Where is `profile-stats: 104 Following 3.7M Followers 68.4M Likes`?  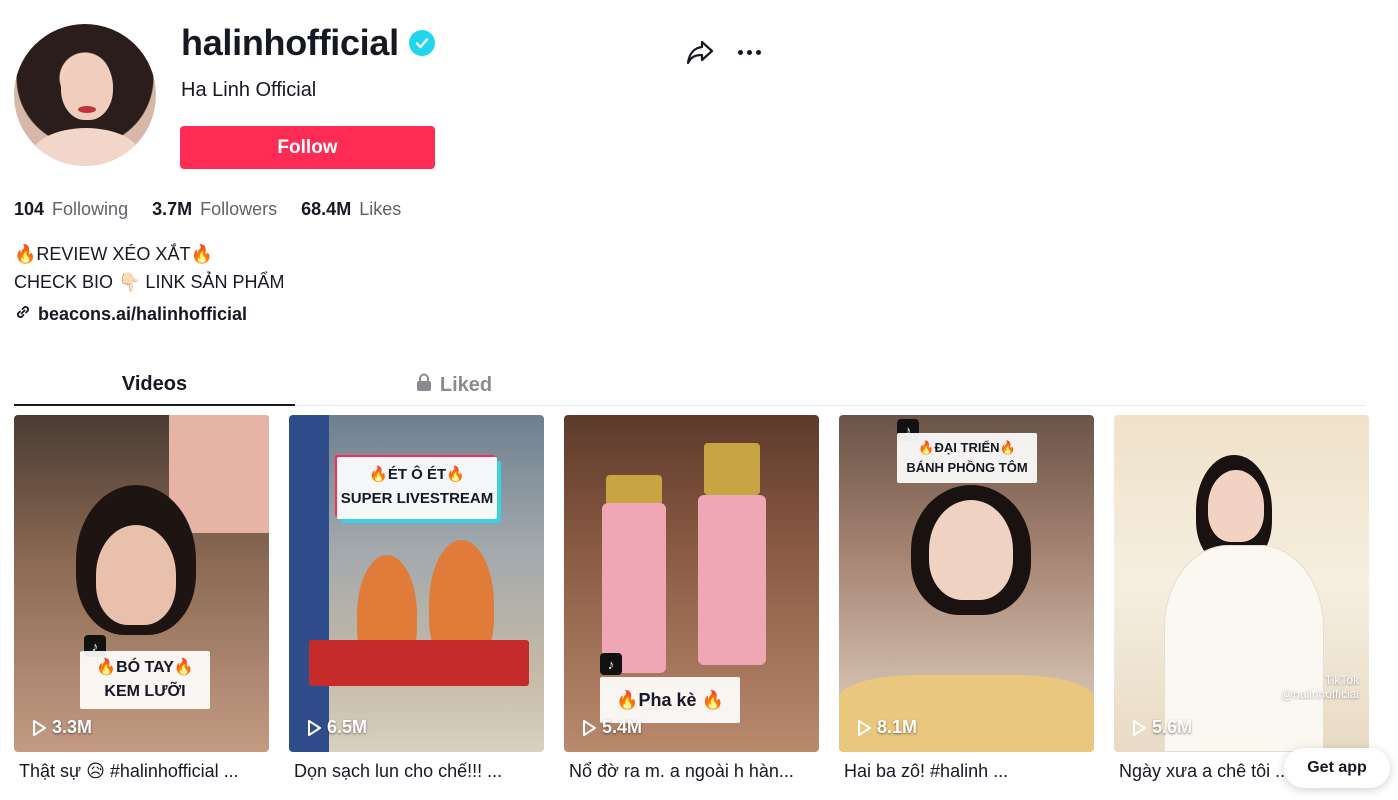 profile-stats: 104 Following 3.7M Followers 68.4M Likes is located at coordinates (219, 209).